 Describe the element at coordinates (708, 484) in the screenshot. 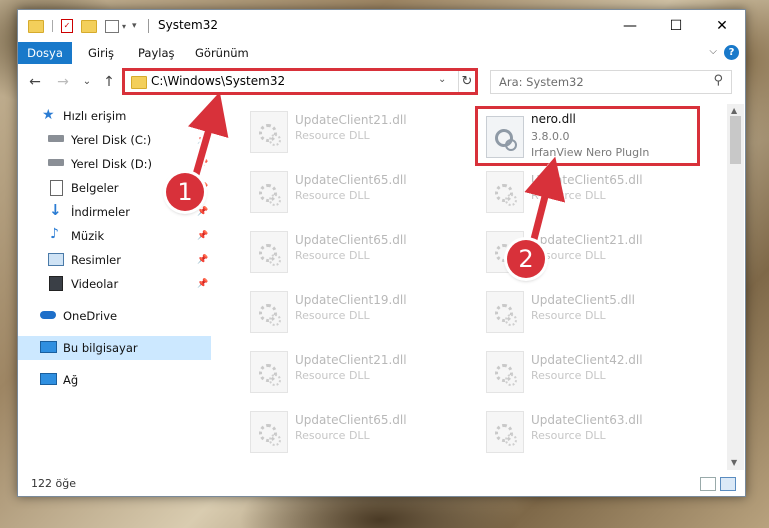

I see `details-view-icon` at that location.